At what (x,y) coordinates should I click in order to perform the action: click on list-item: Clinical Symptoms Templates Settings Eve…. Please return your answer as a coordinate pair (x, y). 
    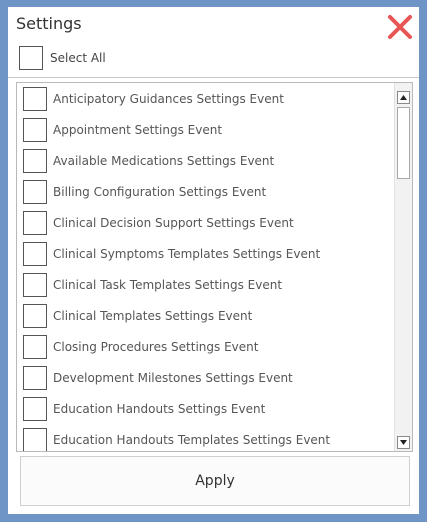
    Looking at the image, I should click on (205, 253).